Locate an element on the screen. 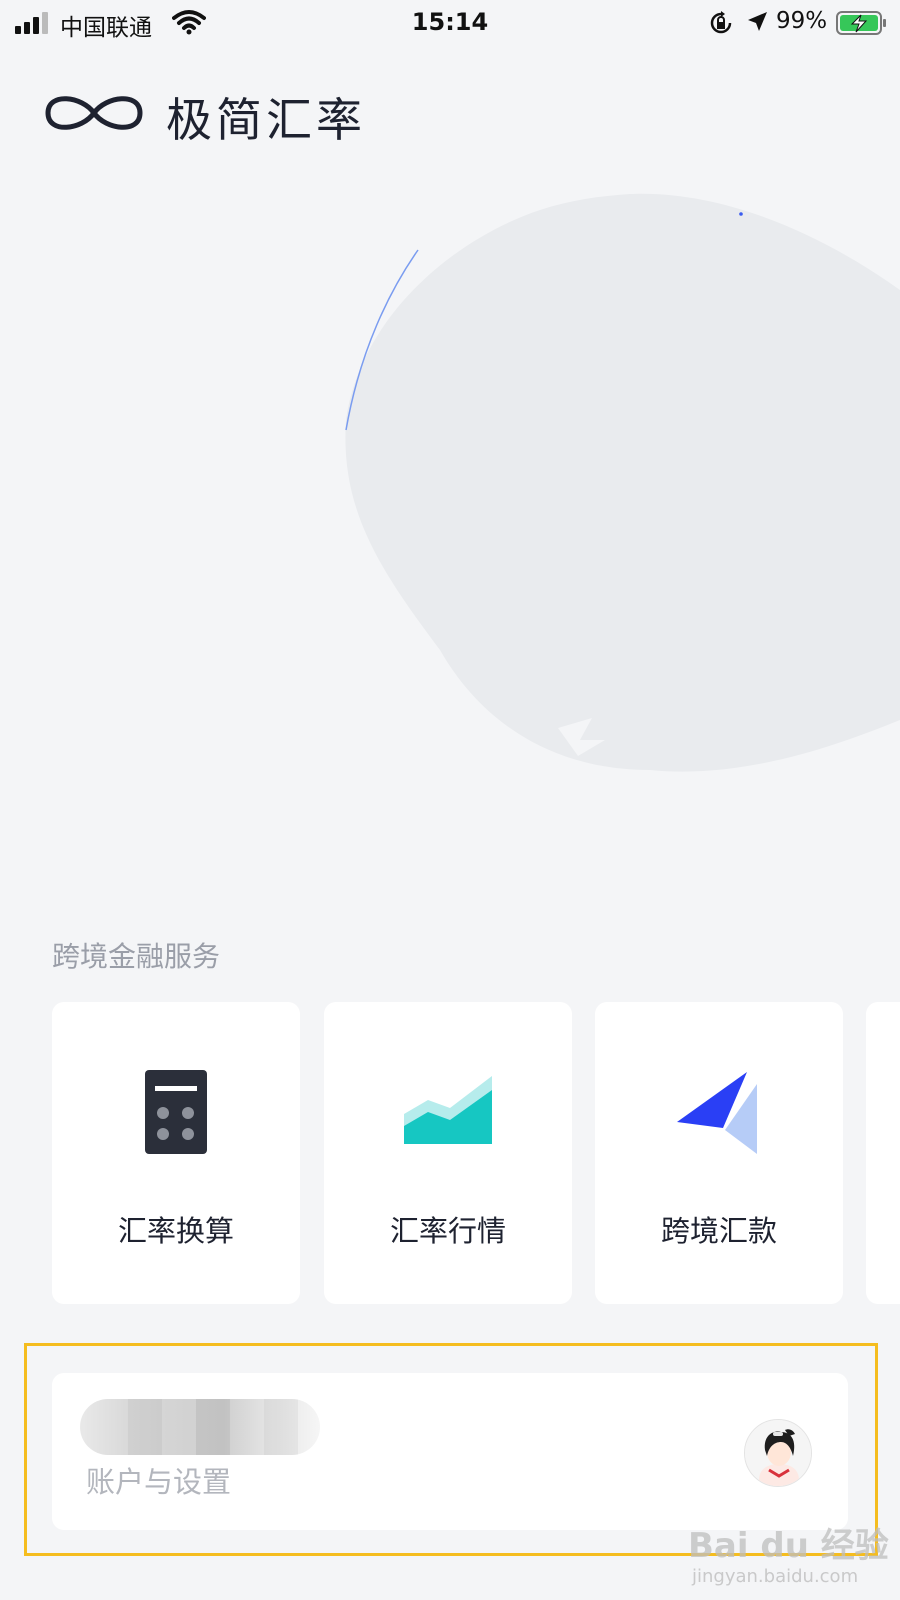 The height and width of the screenshot is (1600, 900). calculator-icon is located at coordinates (176, 1112).